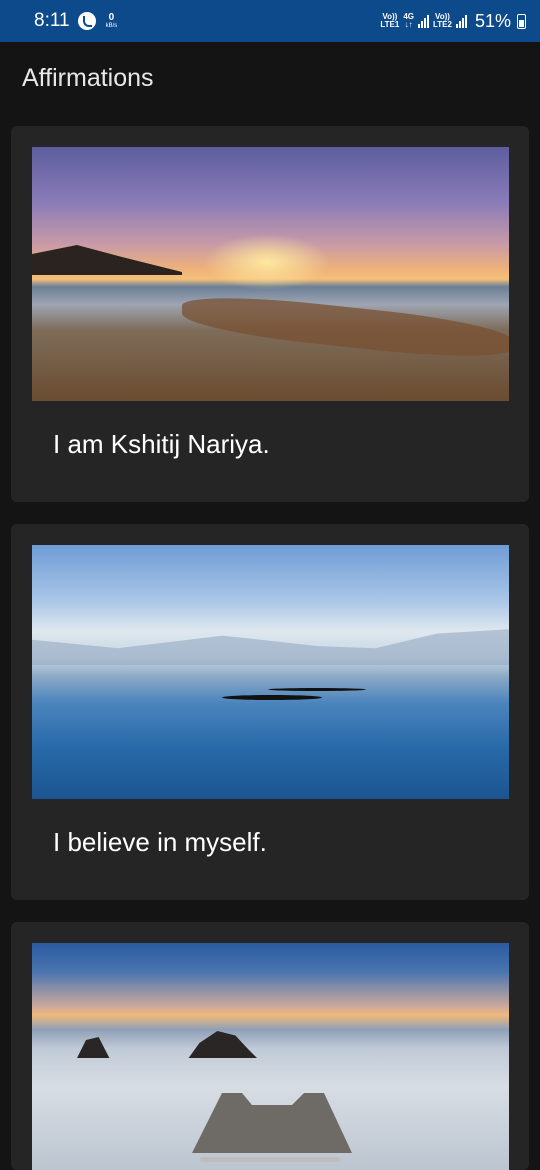  Describe the element at coordinates (408, 24) in the screenshot. I see `network-bottom: ↓↑` at that location.